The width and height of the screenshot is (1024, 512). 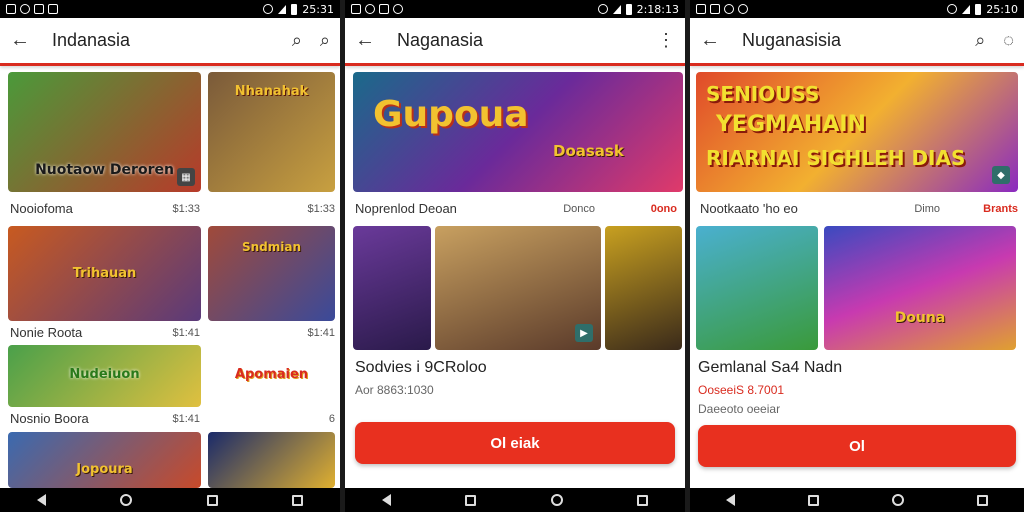 What do you see at coordinates (666, 40) in the screenshot?
I see `more-vert-icon: ⋮` at bounding box center [666, 40].